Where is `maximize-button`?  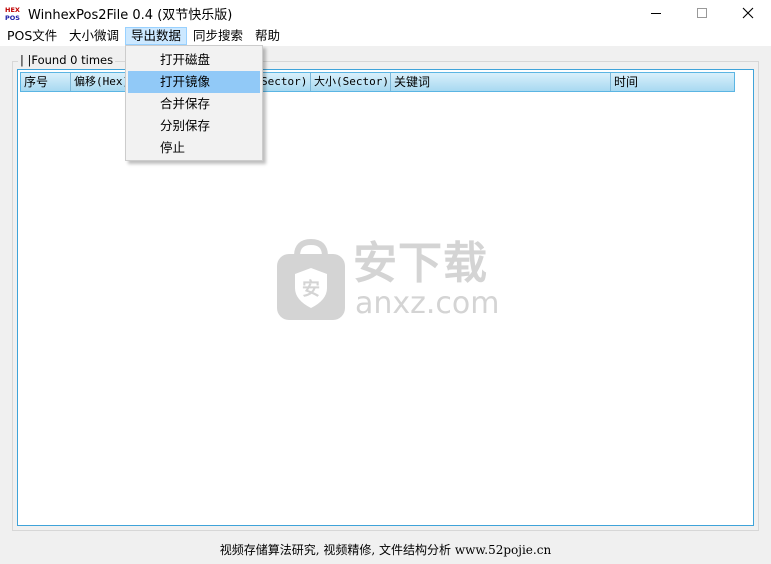 maximize-button is located at coordinates (702, 13).